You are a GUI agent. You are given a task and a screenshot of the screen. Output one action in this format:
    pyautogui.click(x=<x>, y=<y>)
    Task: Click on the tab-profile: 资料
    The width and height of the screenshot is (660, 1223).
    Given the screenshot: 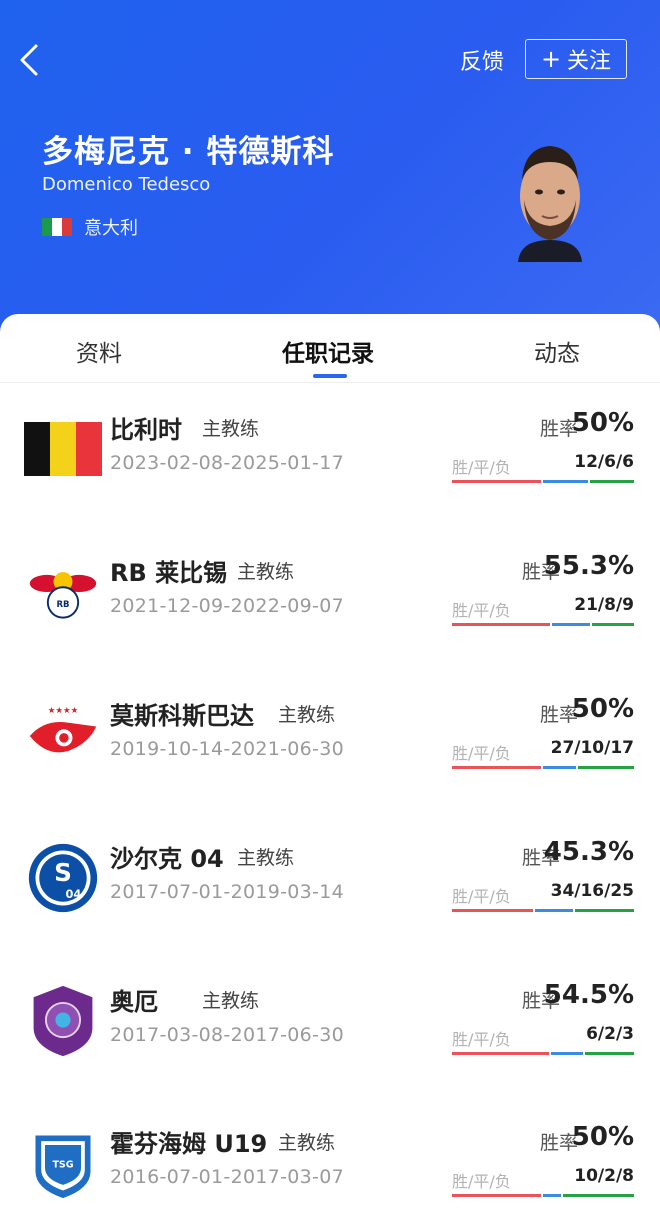 What is the action you would take?
    pyautogui.click(x=99, y=351)
    